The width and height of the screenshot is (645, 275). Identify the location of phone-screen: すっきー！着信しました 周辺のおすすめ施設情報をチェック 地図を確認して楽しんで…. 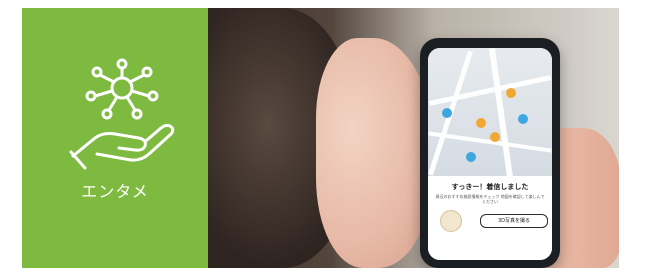
(490, 154).